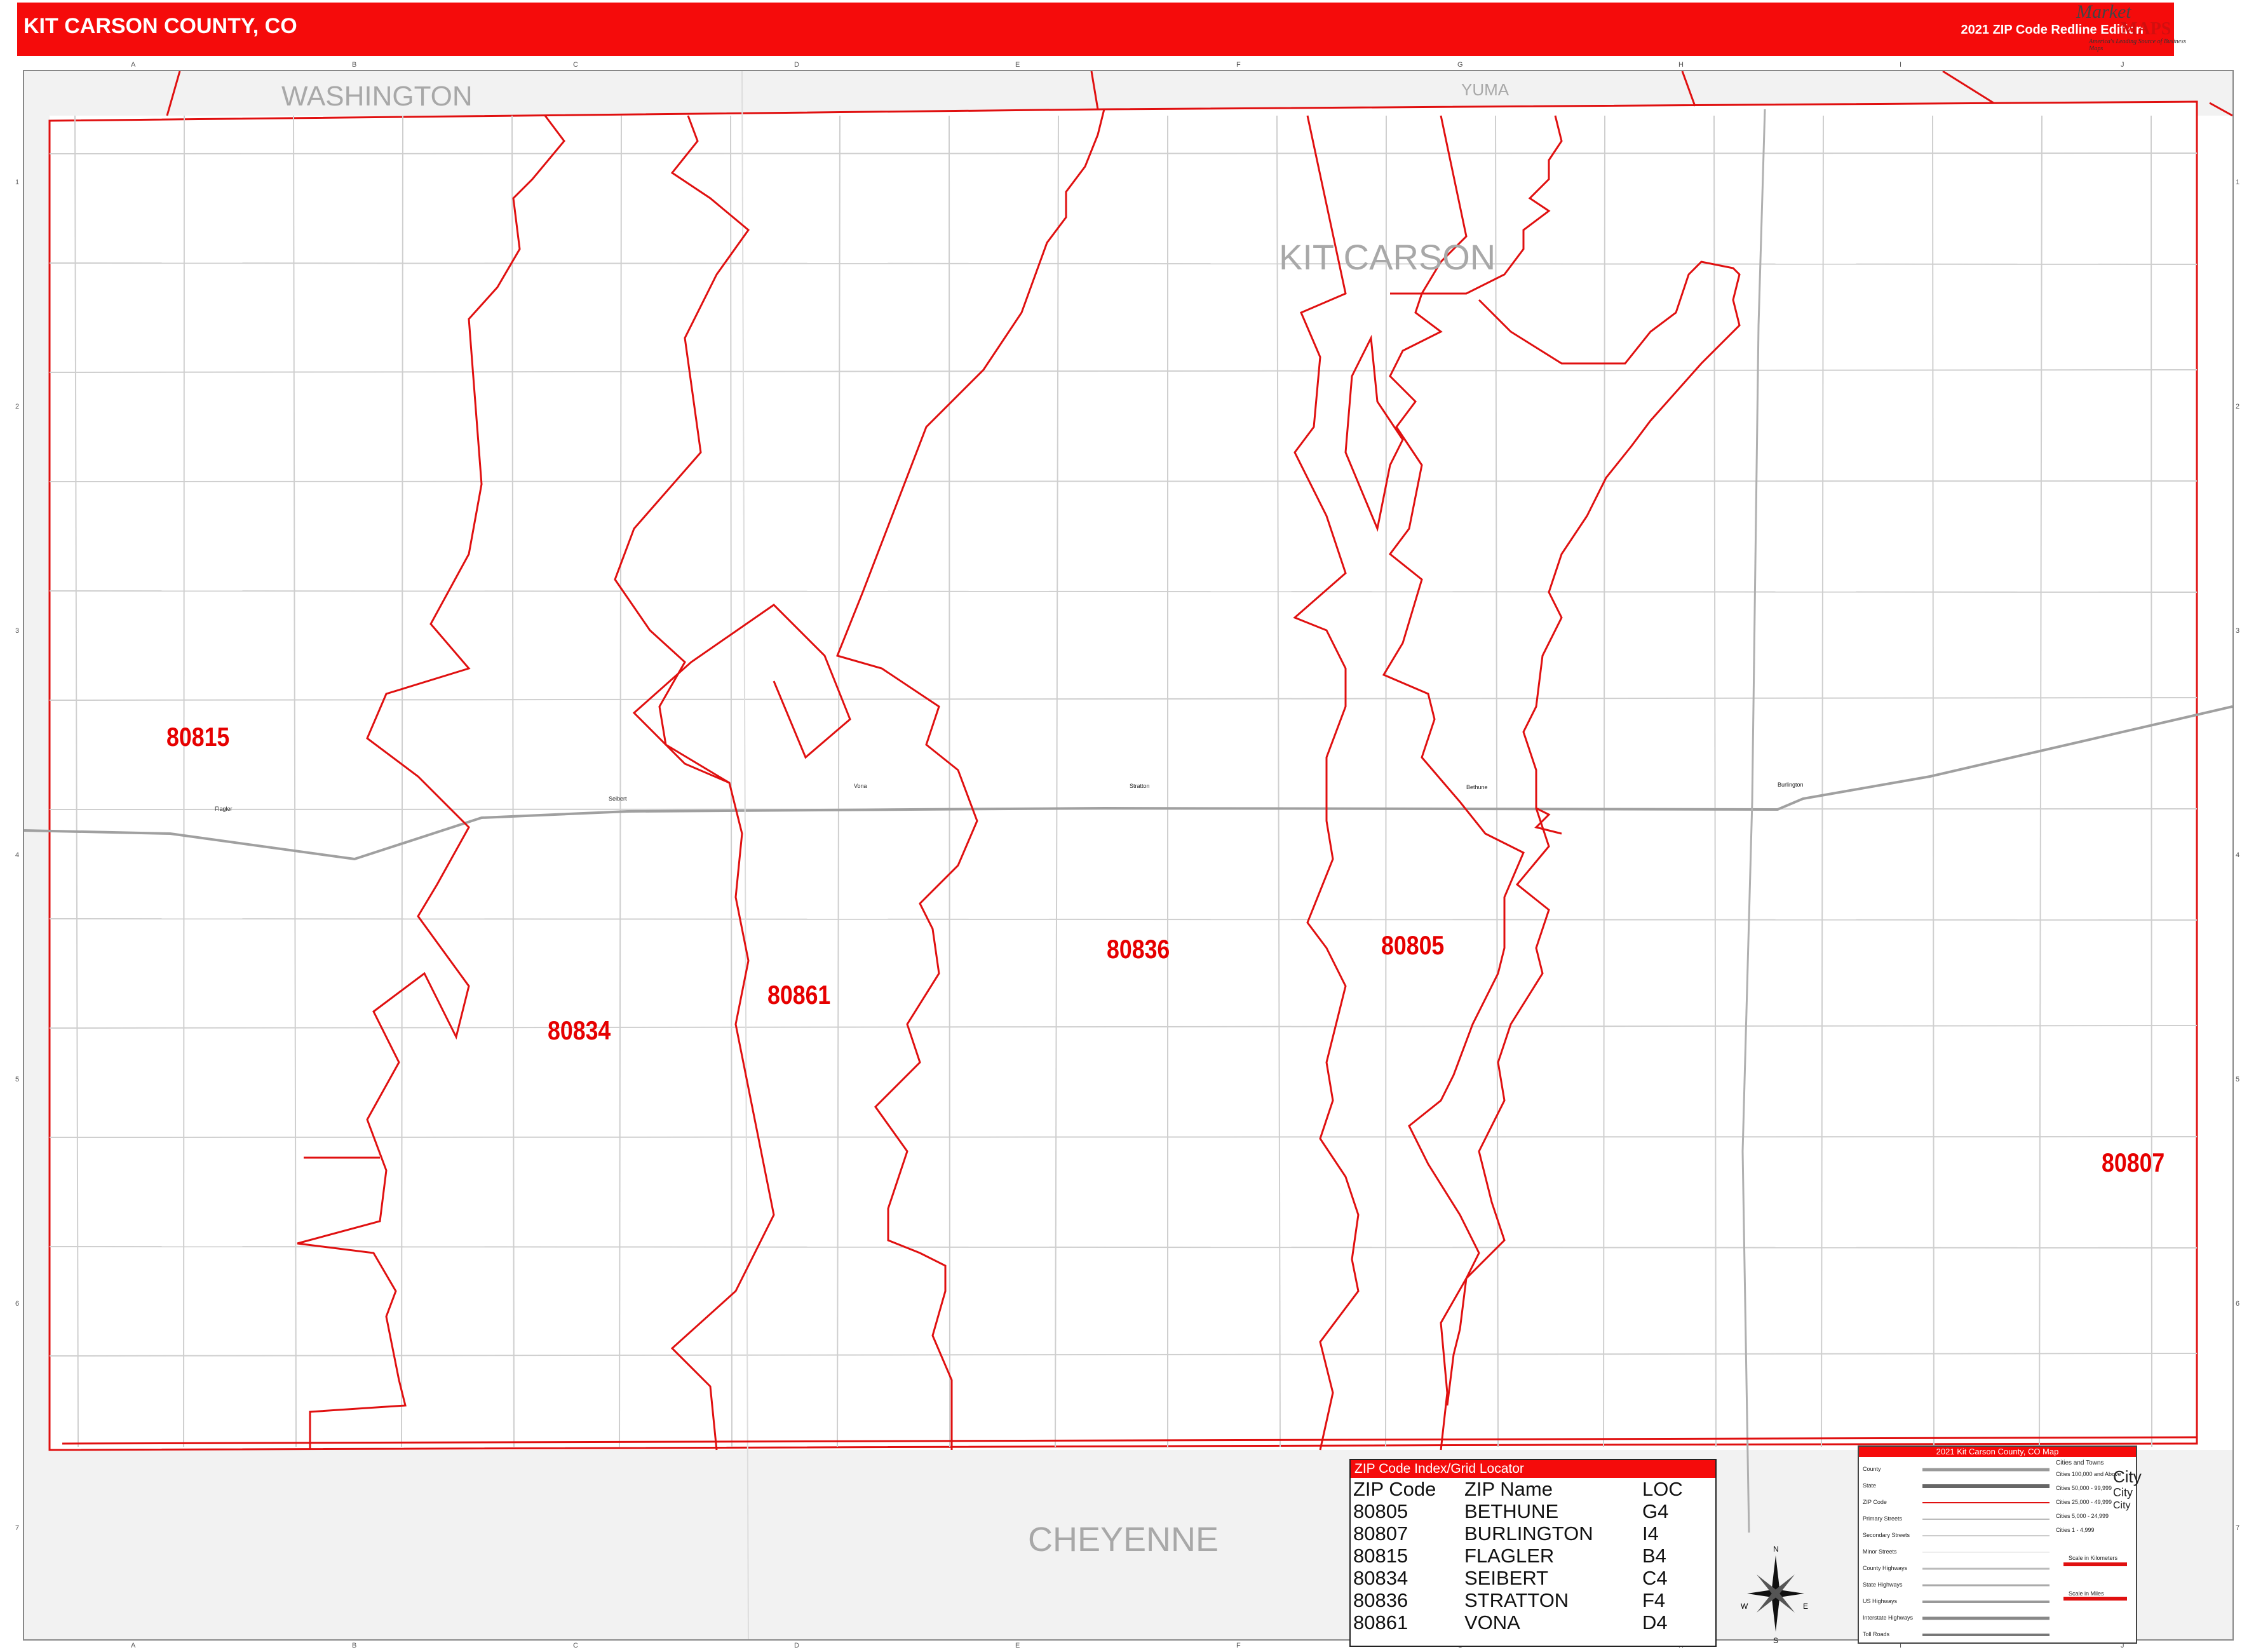  I want to click on col-zip-code: ZIP Code, so click(1394, 1489).